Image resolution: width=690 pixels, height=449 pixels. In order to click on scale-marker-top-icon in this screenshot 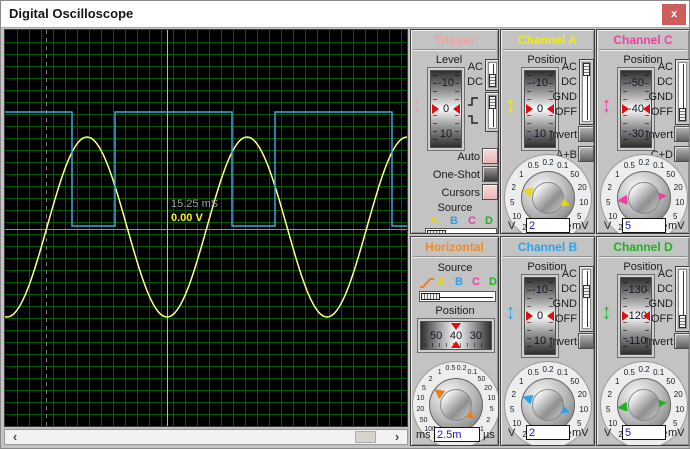, I will do `click(456, 326)`.